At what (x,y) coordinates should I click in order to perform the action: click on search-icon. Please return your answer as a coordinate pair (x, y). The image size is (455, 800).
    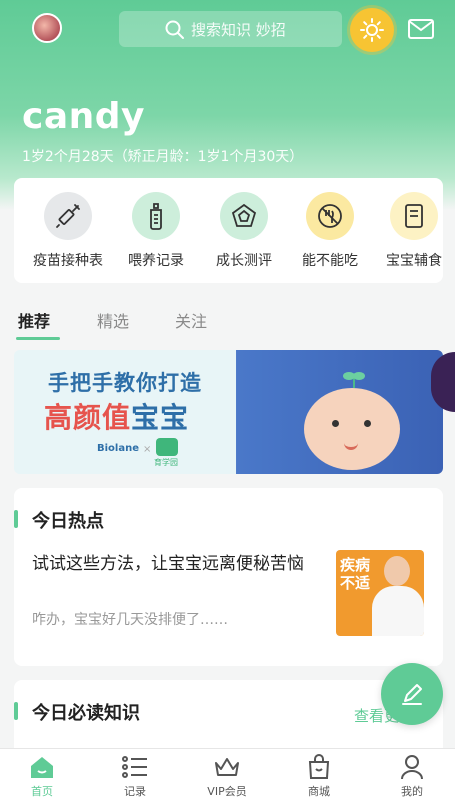
    Looking at the image, I should click on (174, 29).